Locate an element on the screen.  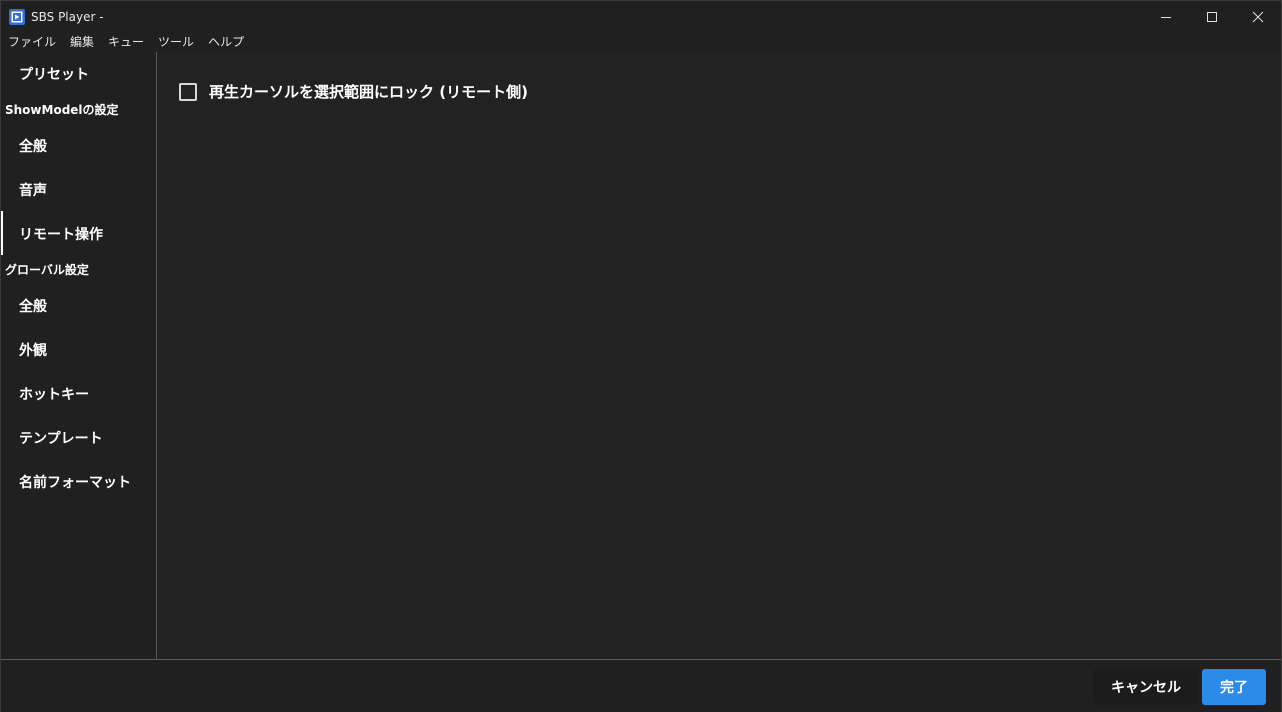
lock-playhead-option: 再生カーソルを選択範囲にロック (リモート側) is located at coordinates (353, 91).